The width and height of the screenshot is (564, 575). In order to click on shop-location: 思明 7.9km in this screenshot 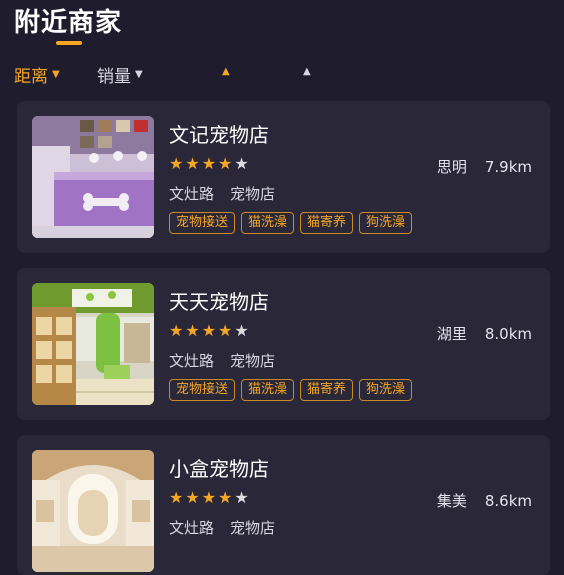, I will do `click(484, 166)`.